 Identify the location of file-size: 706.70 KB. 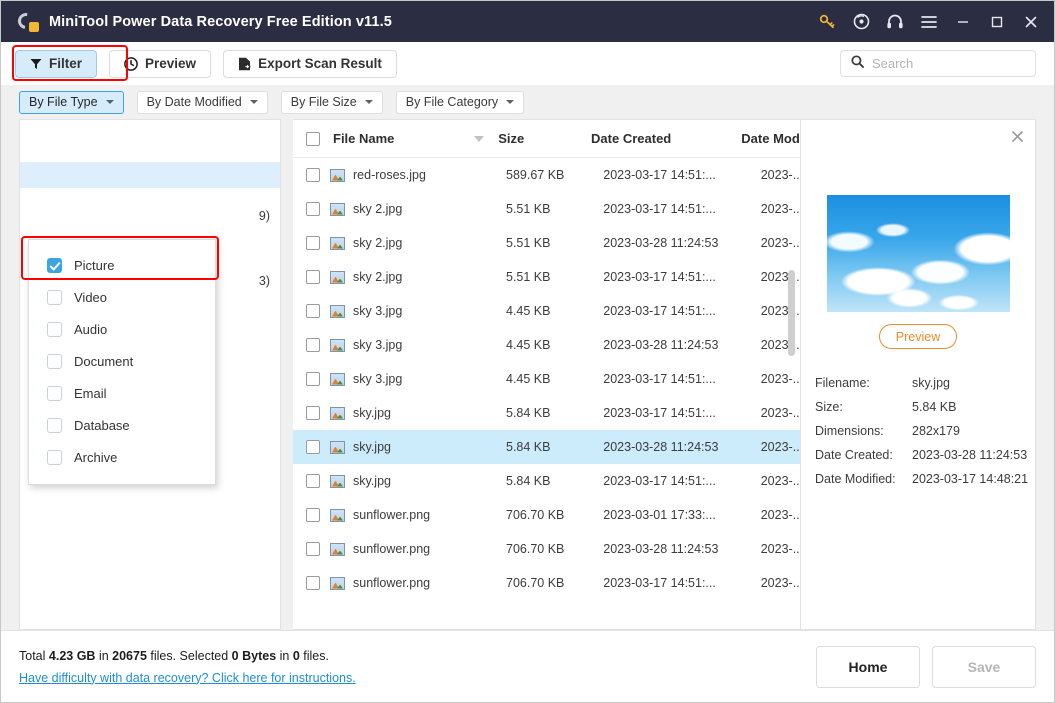
(535, 583).